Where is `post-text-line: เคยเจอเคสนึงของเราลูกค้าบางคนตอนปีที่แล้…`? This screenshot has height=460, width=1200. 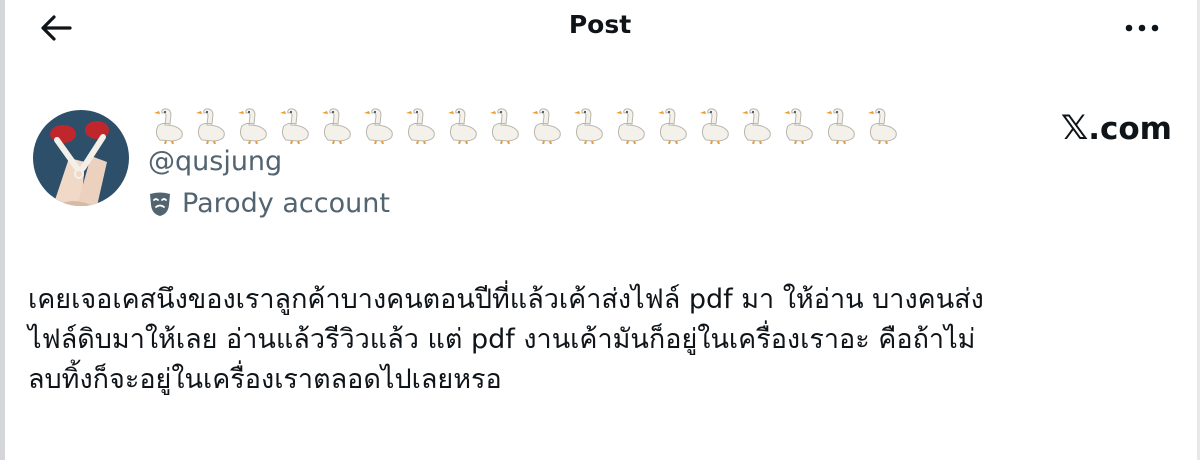 post-text-line: เคยเจอเคสนึงของเราลูกค้าบางคนตอนปีที่แล้… is located at coordinates (506, 299).